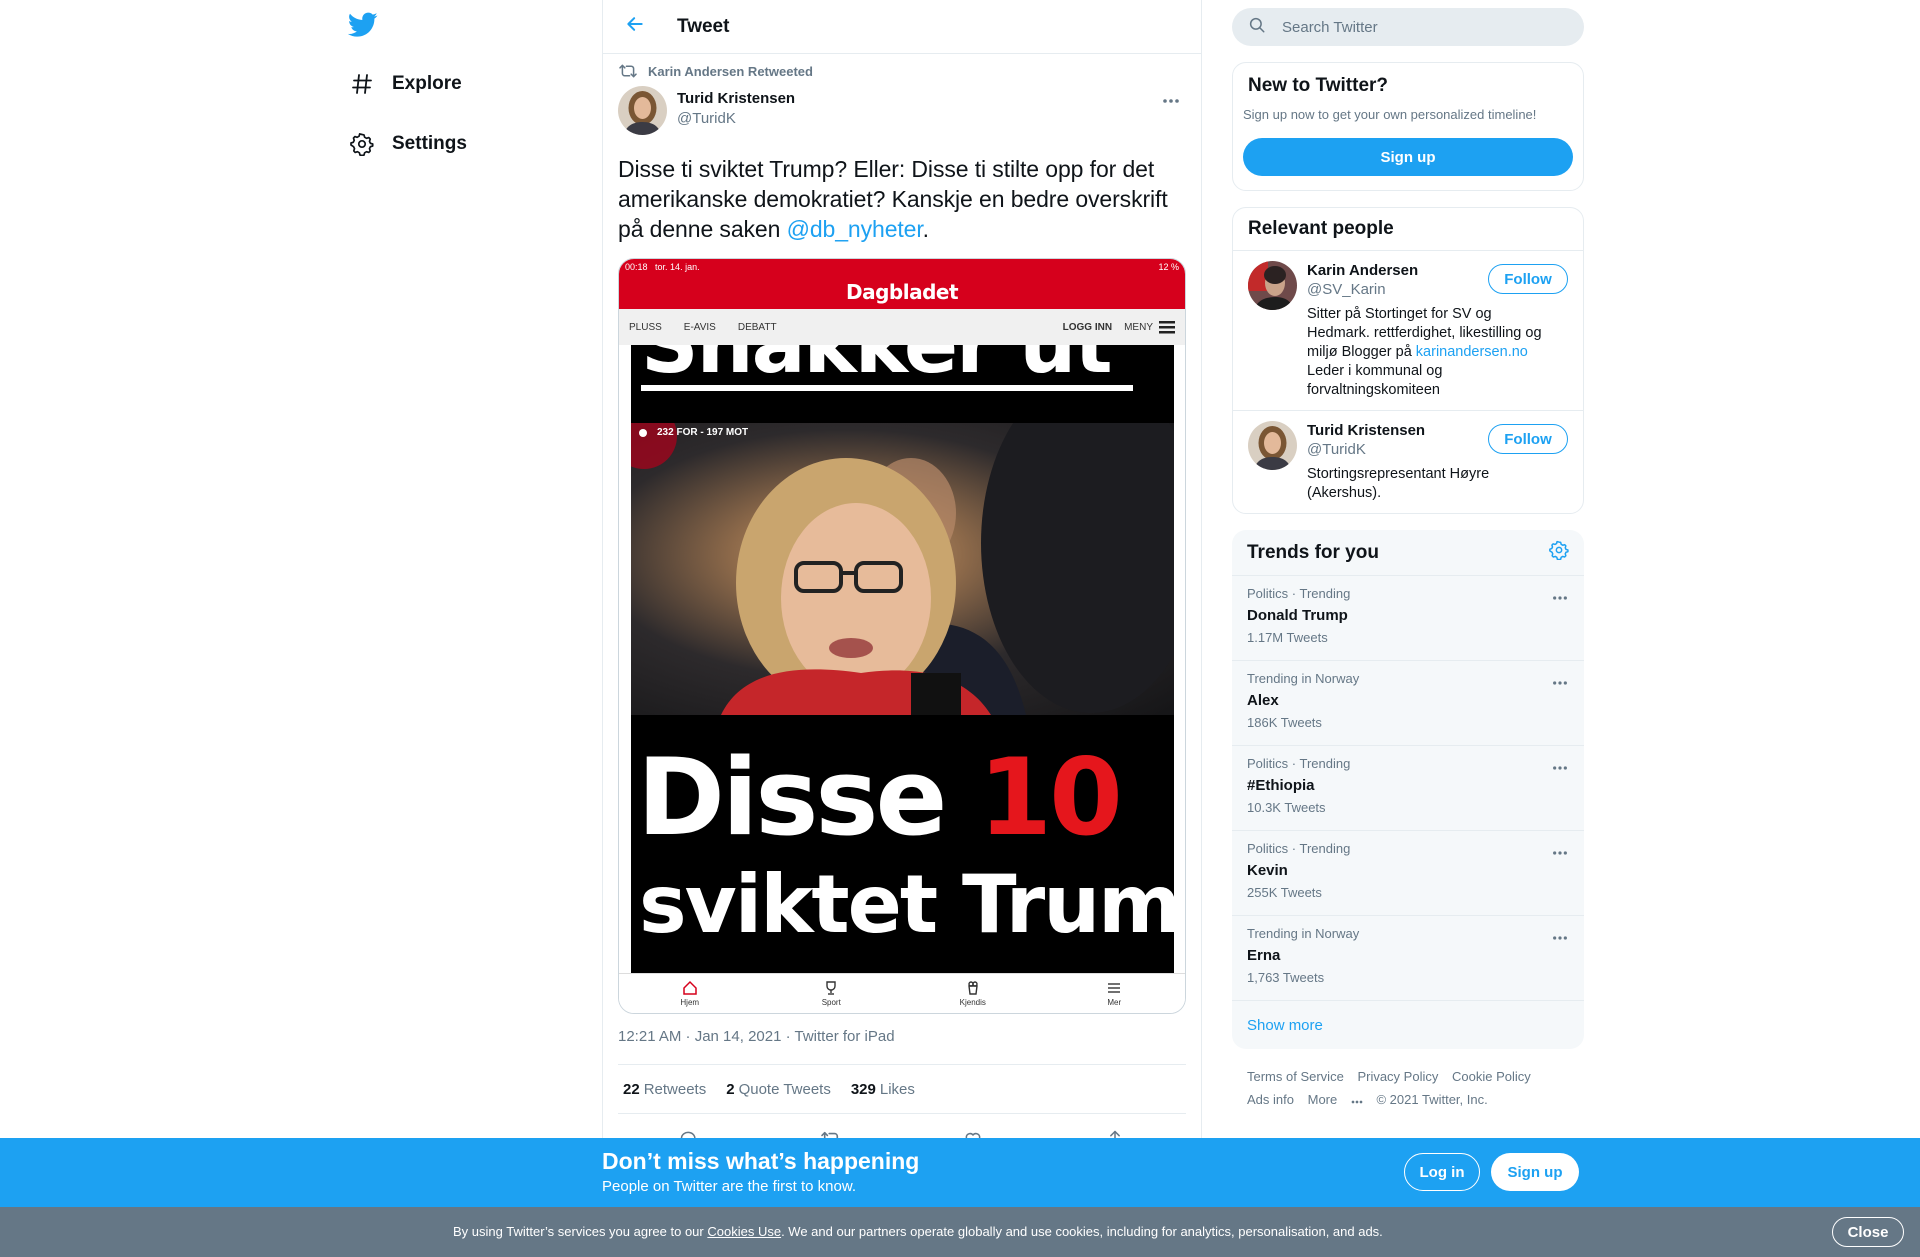 The width and height of the screenshot is (1920, 1257). Describe the element at coordinates (1299, 848) in the screenshot. I see `trend-context: Politics · Trending` at that location.